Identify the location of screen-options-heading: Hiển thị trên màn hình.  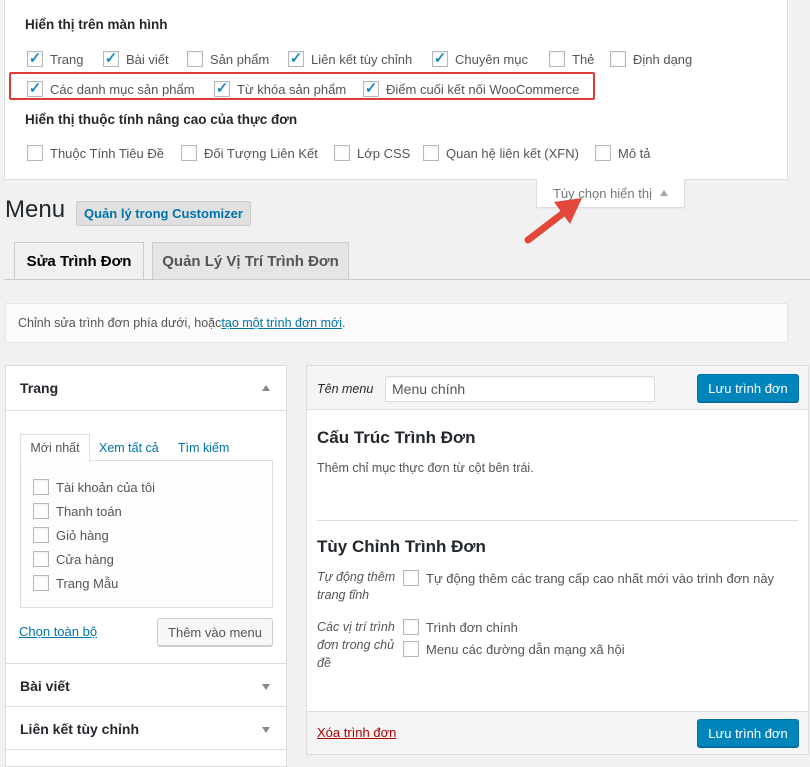
(96, 24).